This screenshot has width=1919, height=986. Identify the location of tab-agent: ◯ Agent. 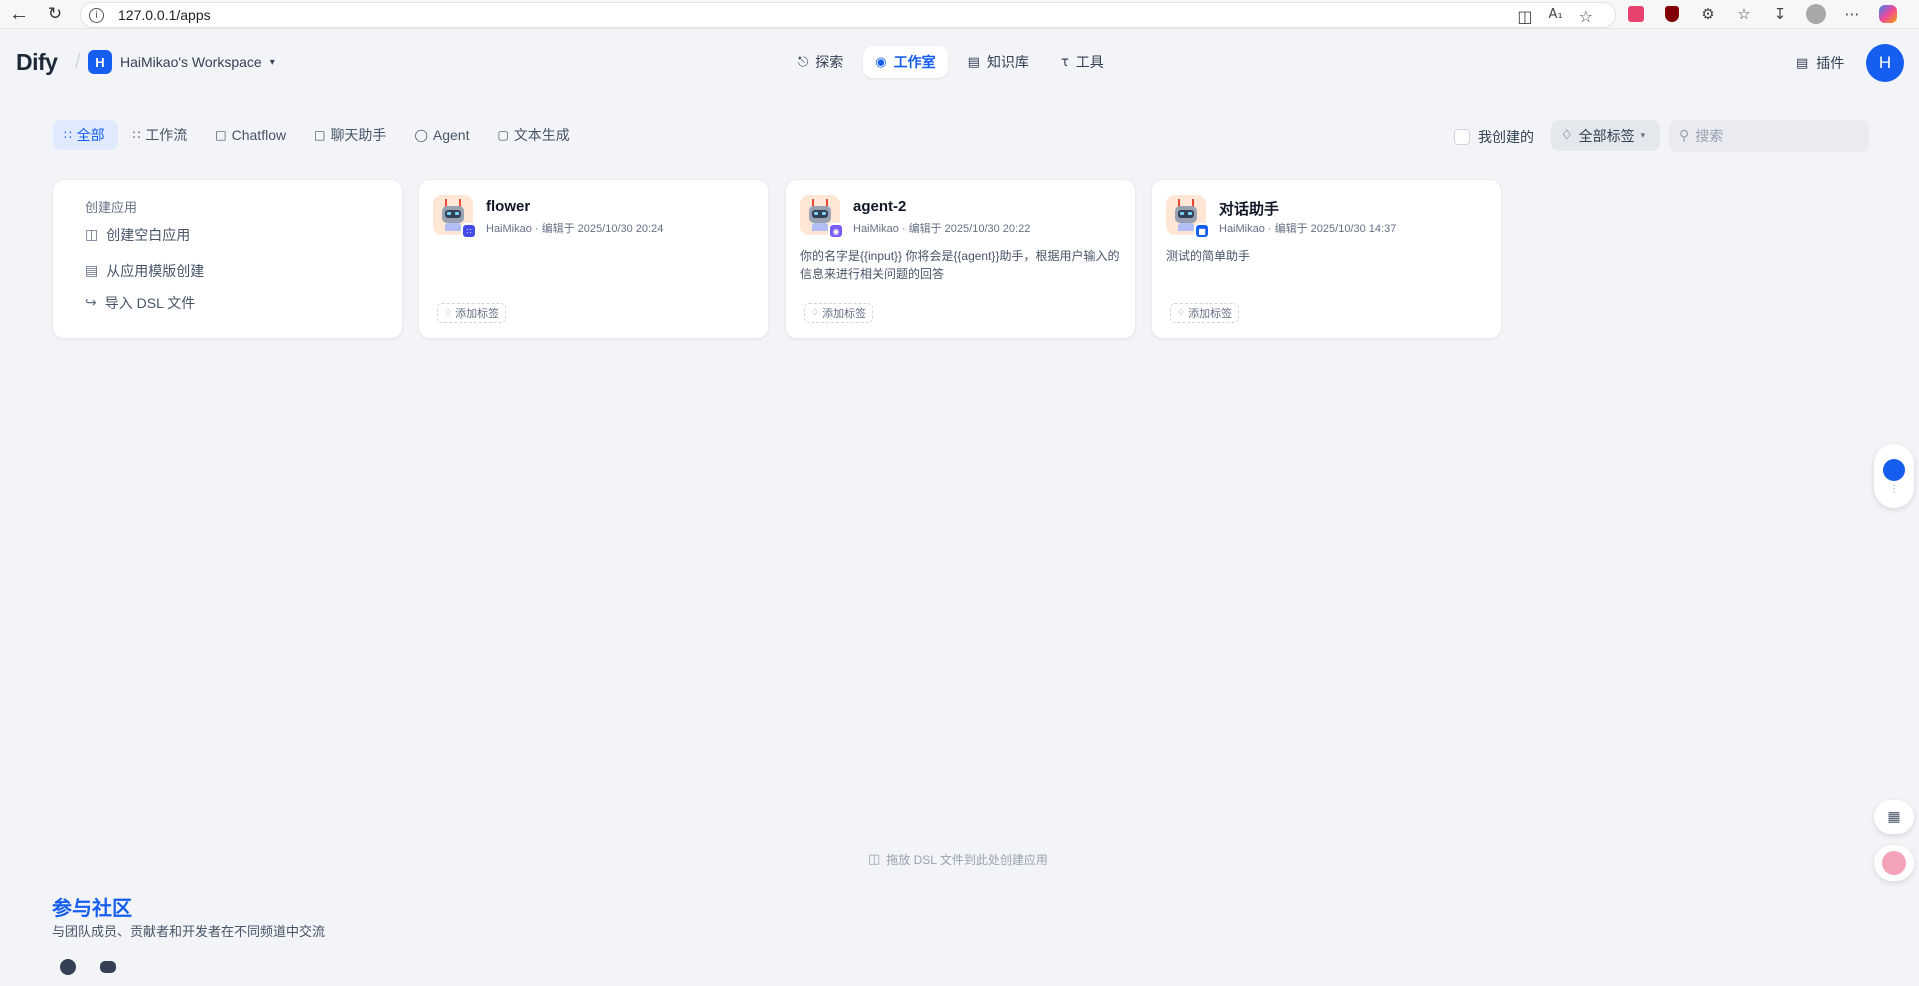
(442, 135).